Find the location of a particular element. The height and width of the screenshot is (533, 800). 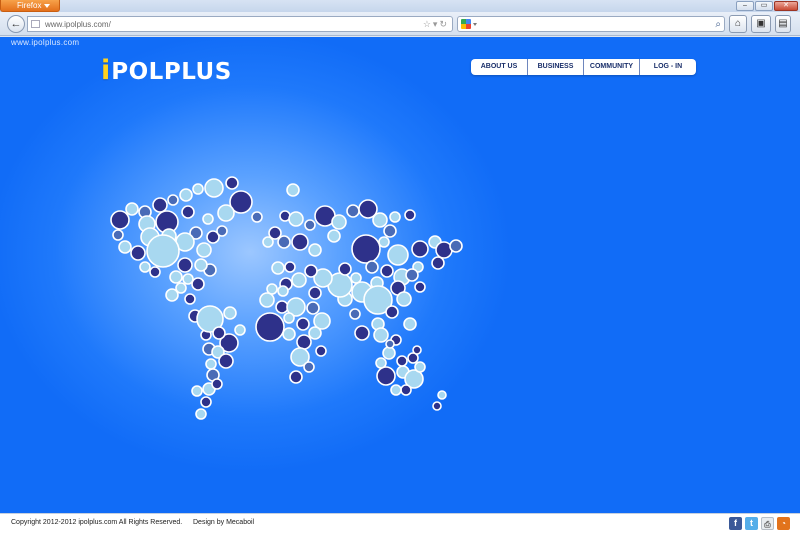

url-text: www.ipolplus.com/ is located at coordinates (78, 24).